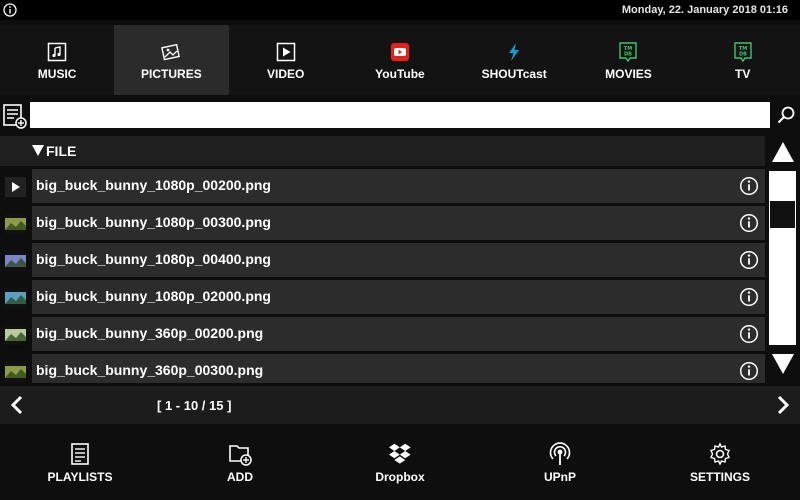 The height and width of the screenshot is (500, 800). Describe the element at coordinates (514, 52) in the screenshot. I see `shoutcast-icon` at that location.